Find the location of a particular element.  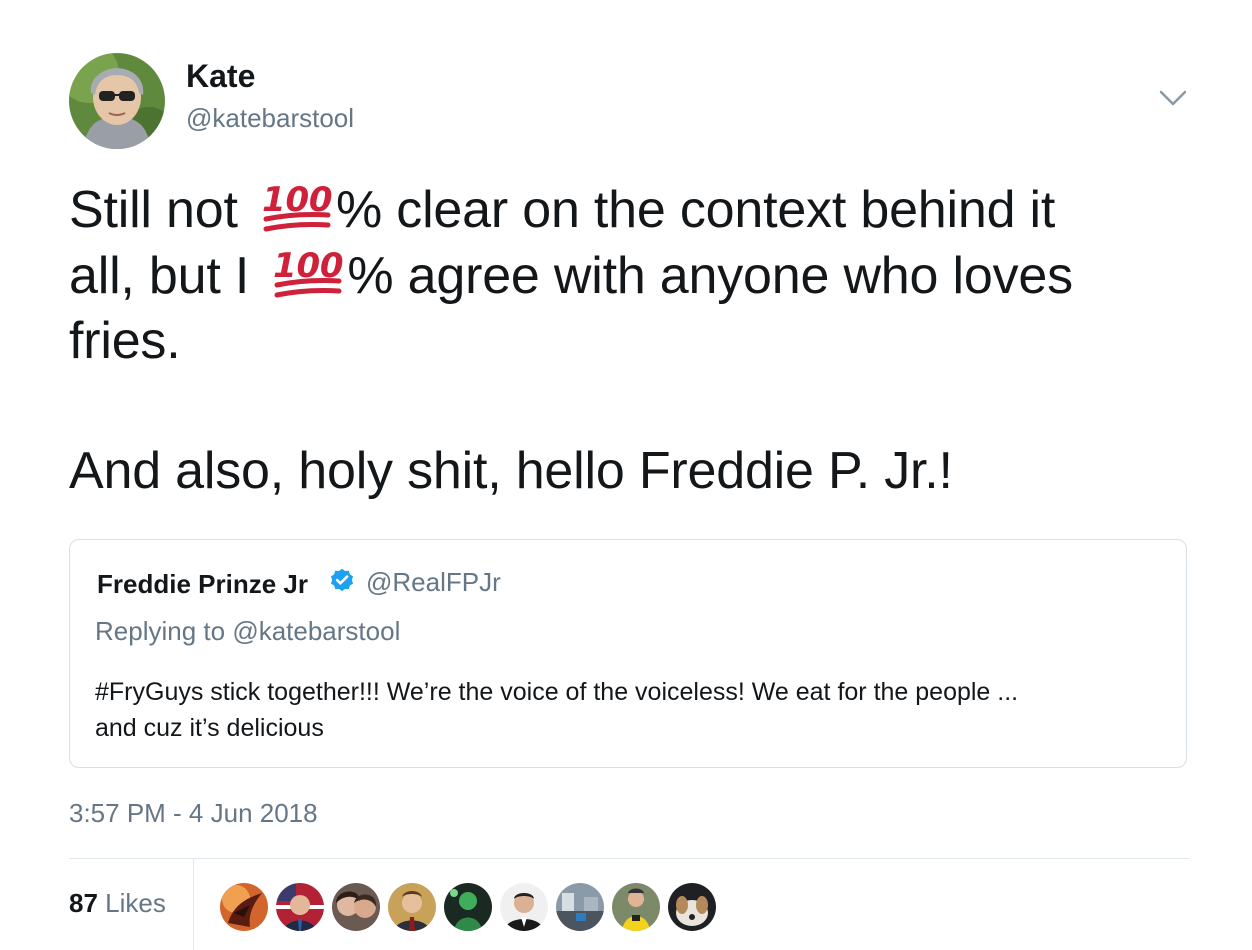

tweet-timestamp: 3:57 PM - 4 Jun 2018 is located at coordinates (193, 813).